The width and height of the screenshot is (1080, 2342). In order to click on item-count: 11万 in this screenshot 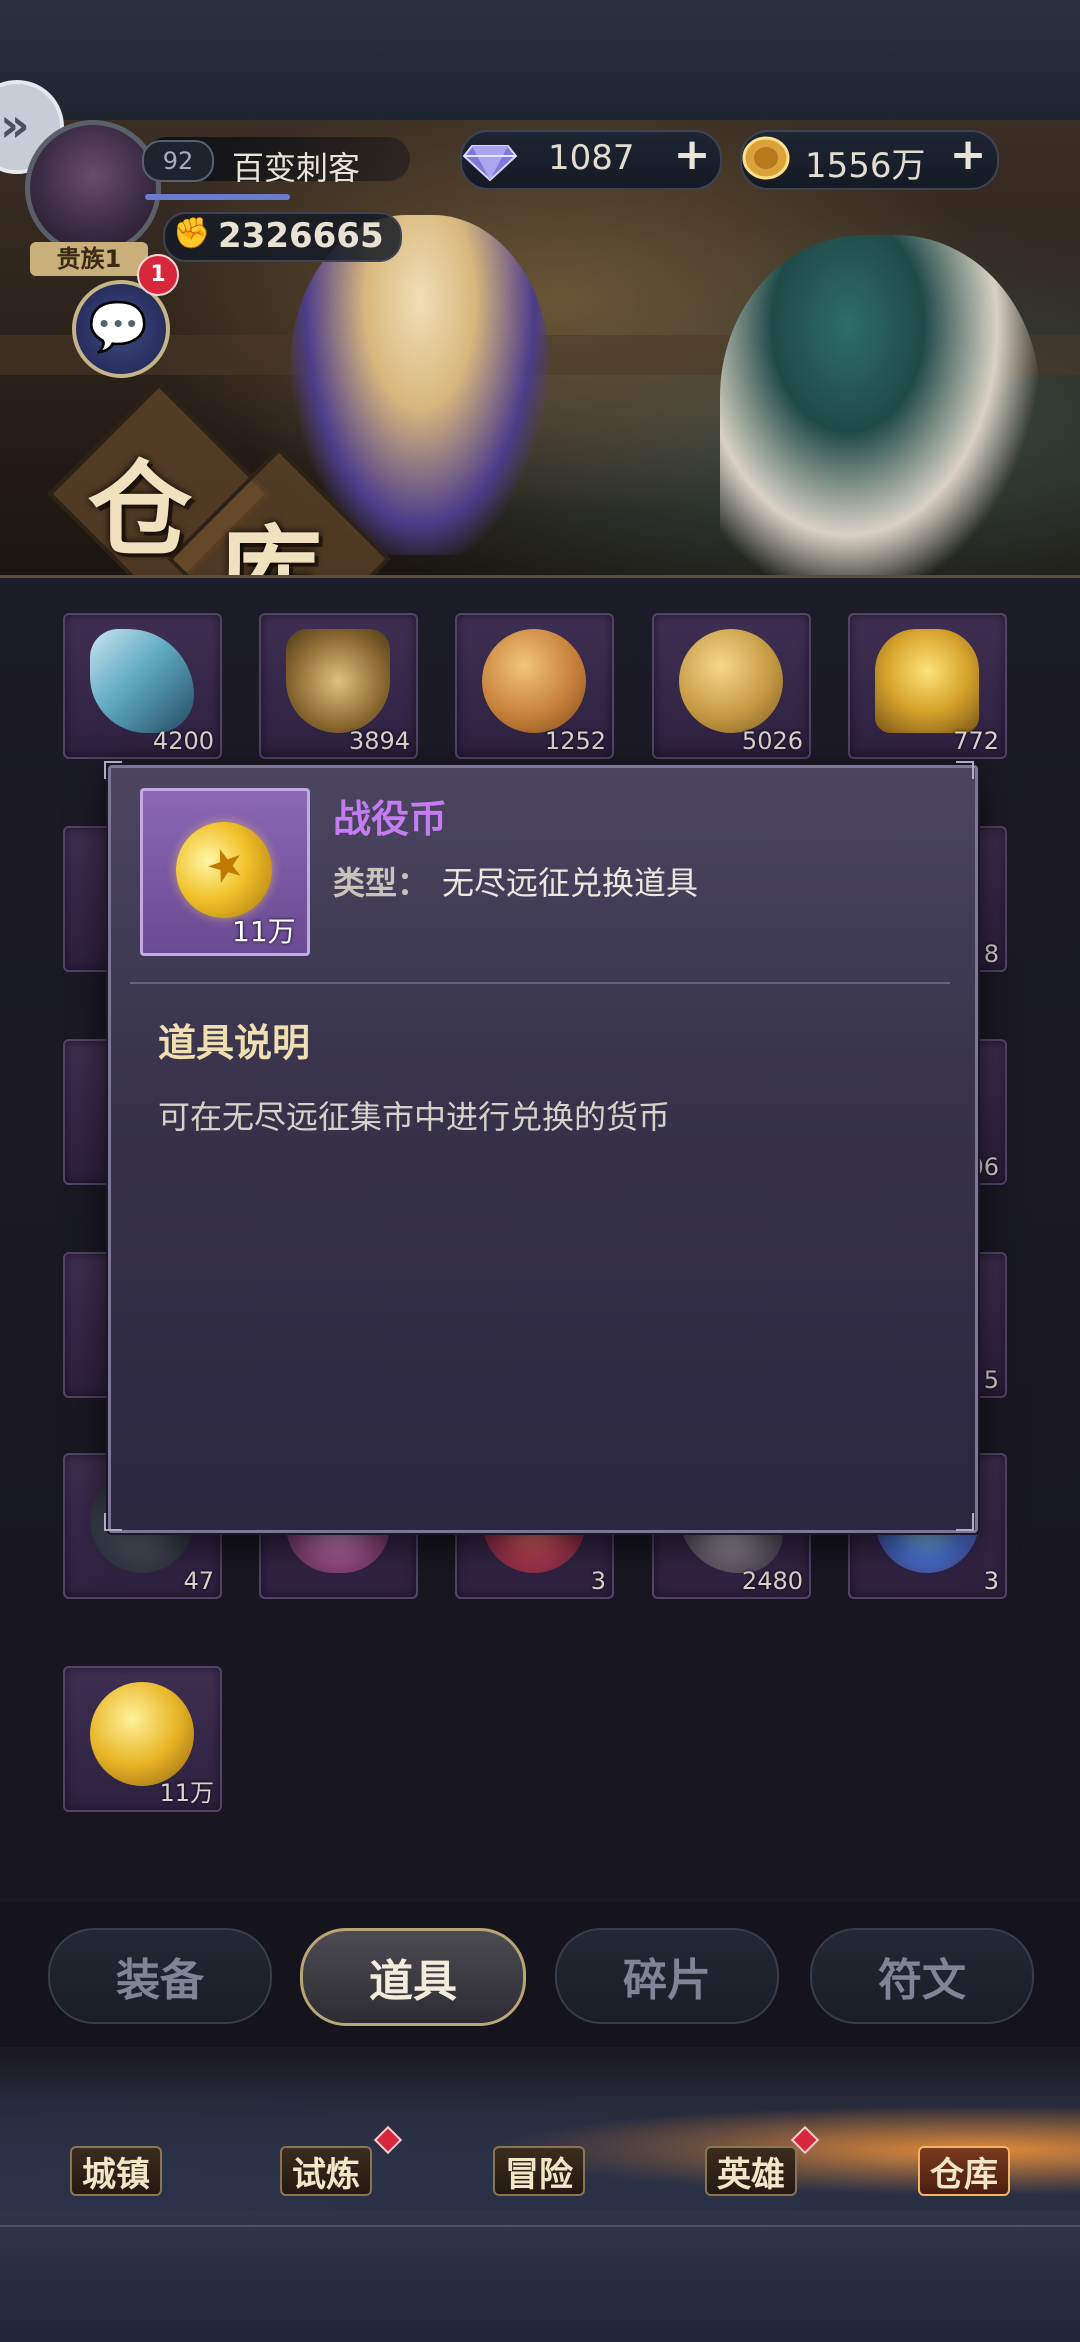, I will do `click(264, 931)`.